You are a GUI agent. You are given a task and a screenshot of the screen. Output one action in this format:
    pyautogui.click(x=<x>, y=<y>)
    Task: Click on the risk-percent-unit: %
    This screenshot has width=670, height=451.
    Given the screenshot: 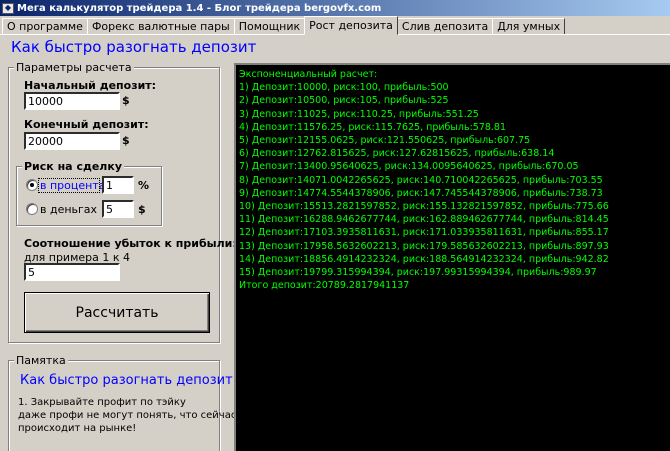 What is the action you would take?
    pyautogui.click(x=144, y=185)
    